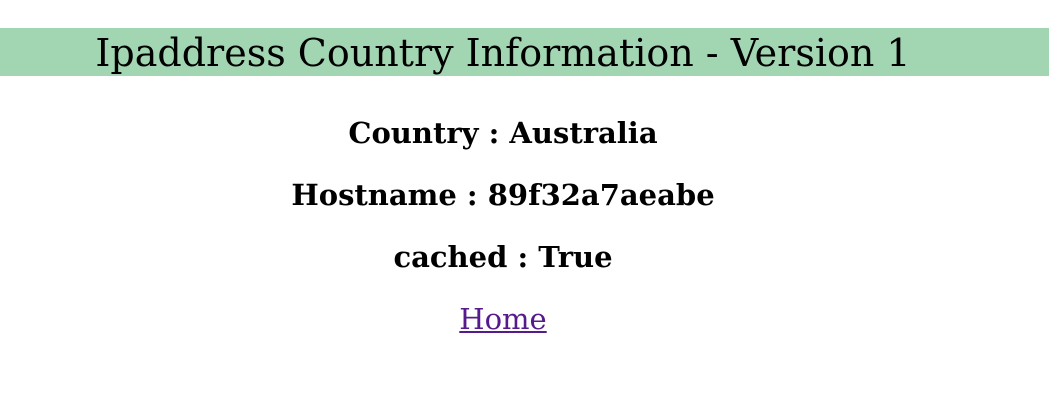 This screenshot has height=416, width=1049. Describe the element at coordinates (575, 257) in the screenshot. I see `cached-value: True` at that location.